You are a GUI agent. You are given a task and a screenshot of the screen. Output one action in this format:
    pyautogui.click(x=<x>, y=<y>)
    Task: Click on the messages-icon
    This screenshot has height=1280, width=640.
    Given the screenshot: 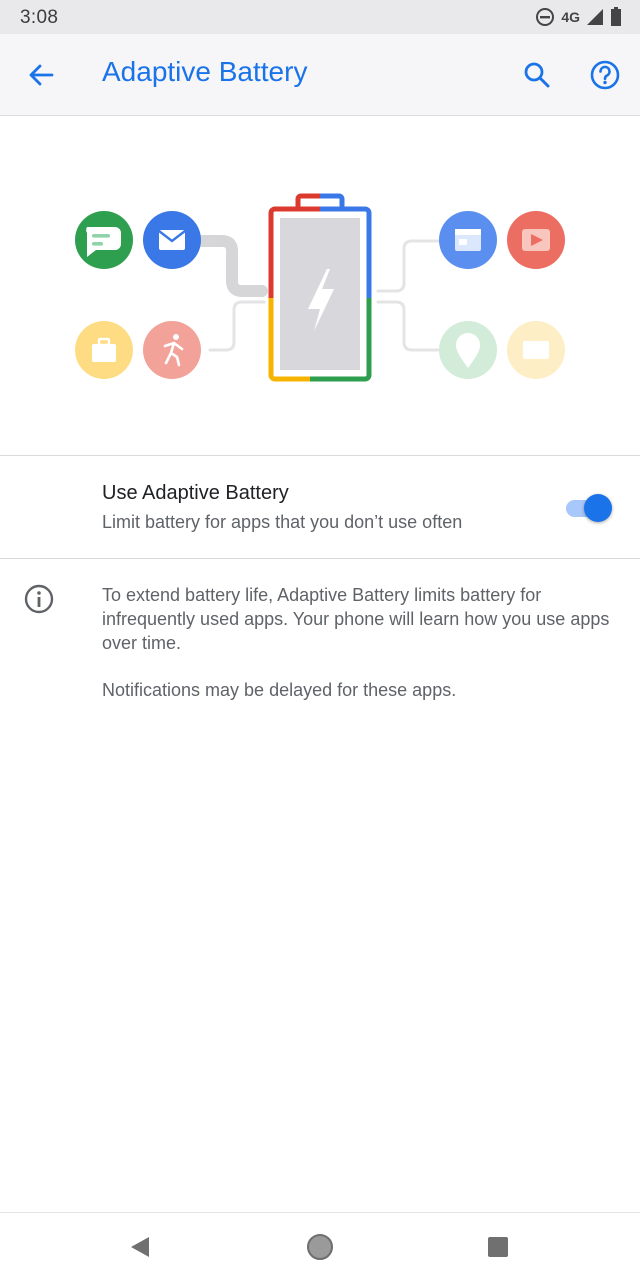 What is the action you would take?
    pyautogui.click(x=104, y=240)
    